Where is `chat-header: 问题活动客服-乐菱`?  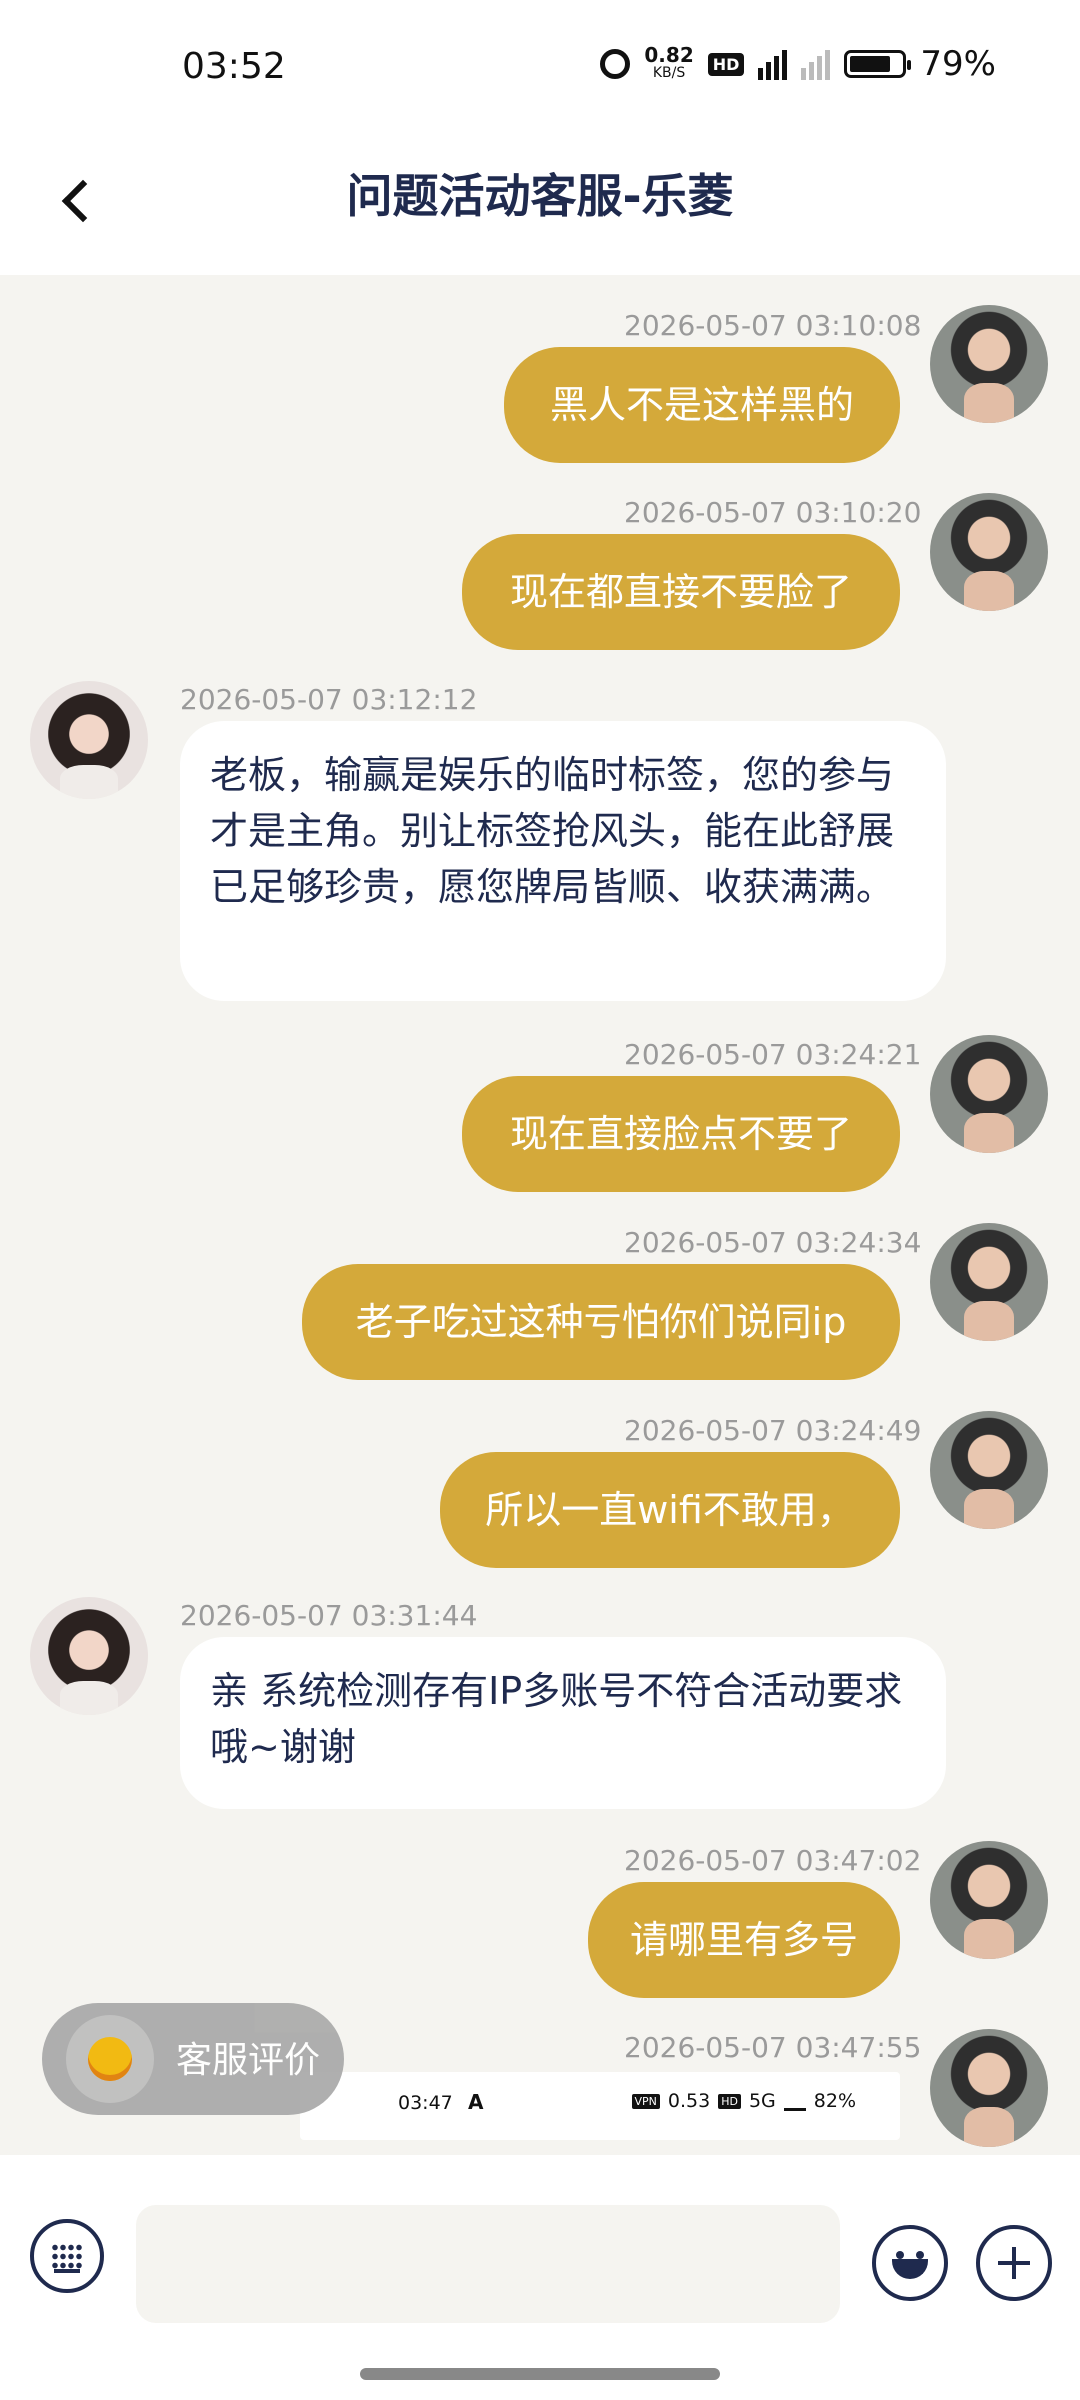 chat-header: 问题活动客服-乐菱 is located at coordinates (540, 202).